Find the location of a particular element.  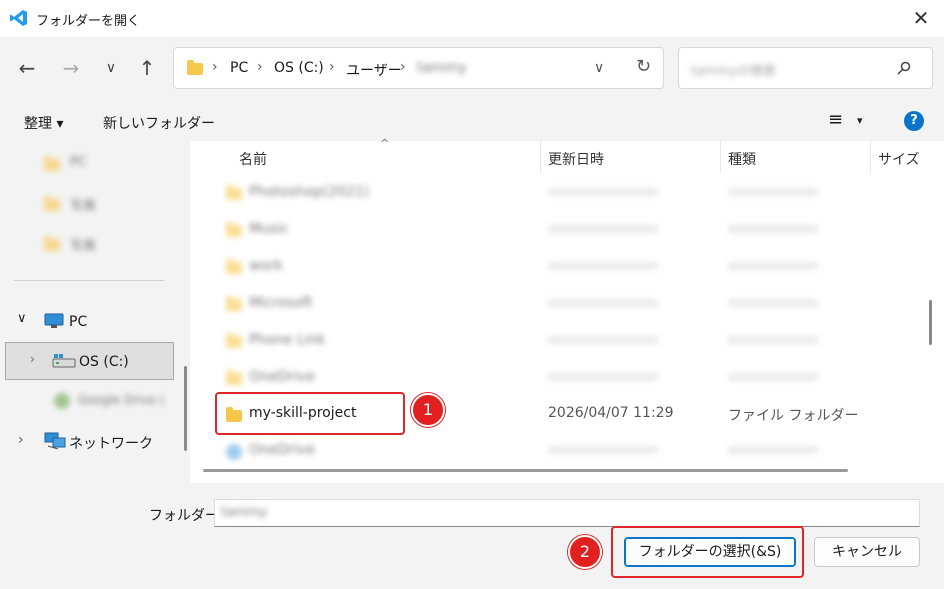

sidebar-item-blurred: PC is located at coordinates (94, 165).